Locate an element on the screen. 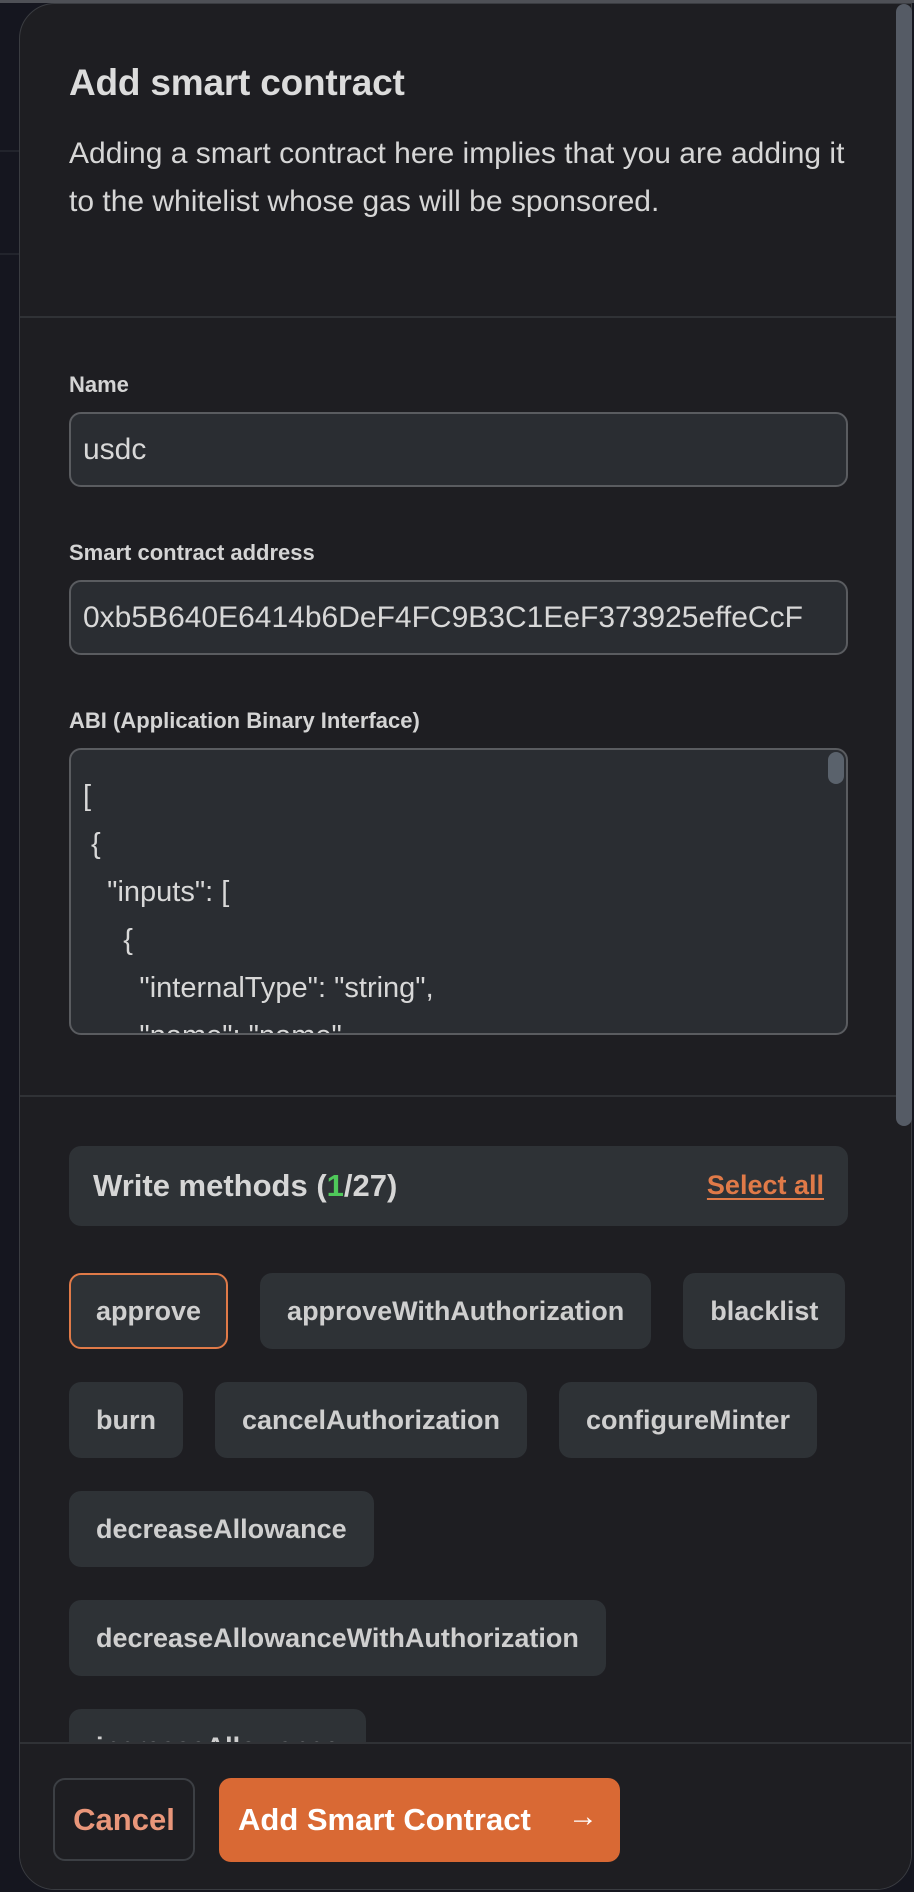 This screenshot has height=1892, width=914. cancel-button: Cancel is located at coordinates (124, 1819).